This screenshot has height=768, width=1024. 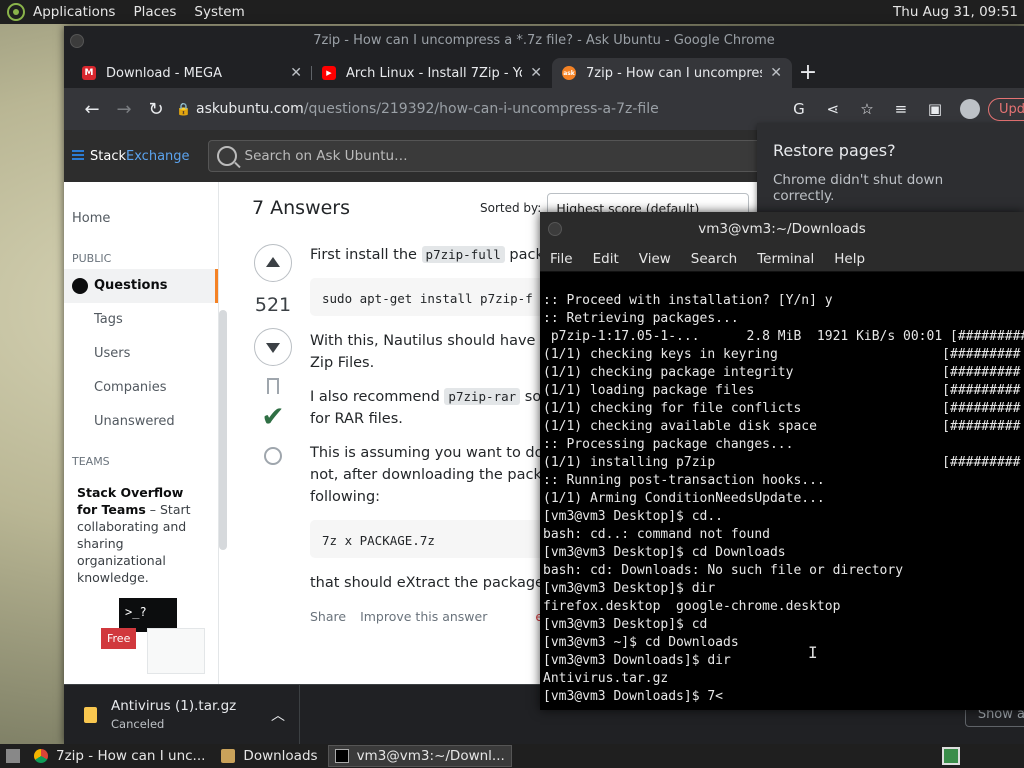 I want to click on new-tab-button: +, so click(x=808, y=73).